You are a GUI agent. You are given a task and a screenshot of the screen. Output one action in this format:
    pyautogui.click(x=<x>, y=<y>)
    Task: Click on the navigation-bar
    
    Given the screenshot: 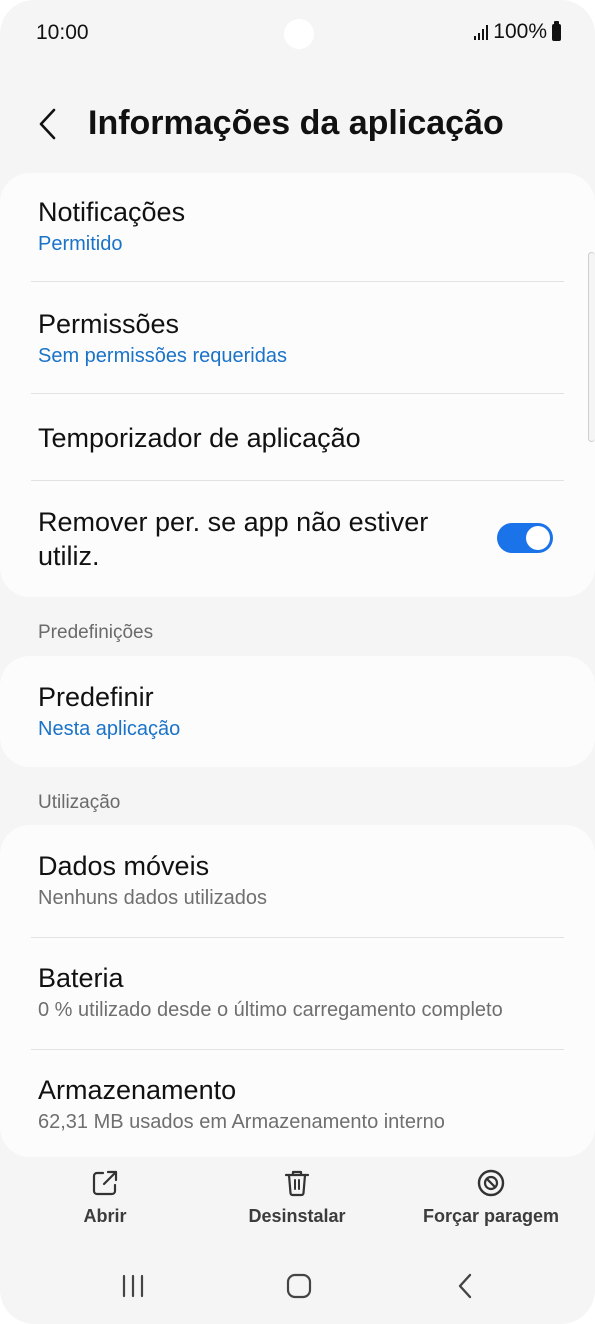 What is the action you would take?
    pyautogui.click(x=297, y=1286)
    